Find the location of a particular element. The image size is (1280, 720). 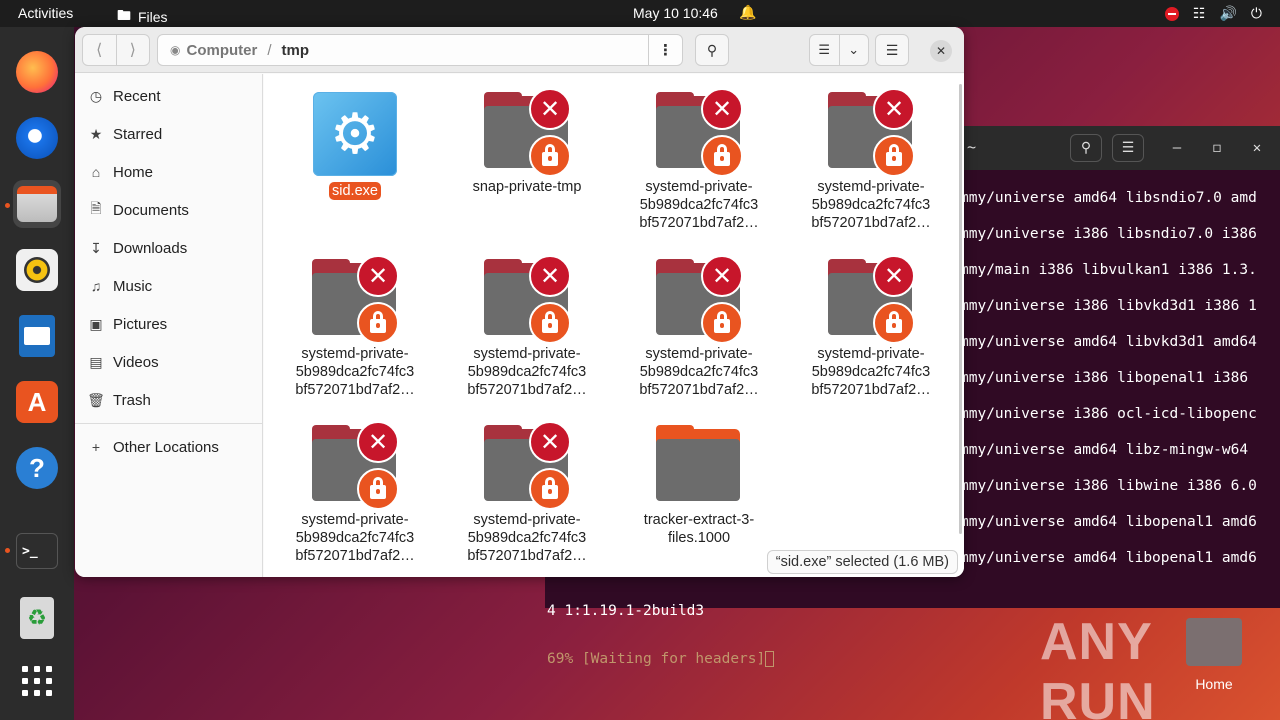

nav-buttons: ⟨ ⟩ is located at coordinates (116, 50).